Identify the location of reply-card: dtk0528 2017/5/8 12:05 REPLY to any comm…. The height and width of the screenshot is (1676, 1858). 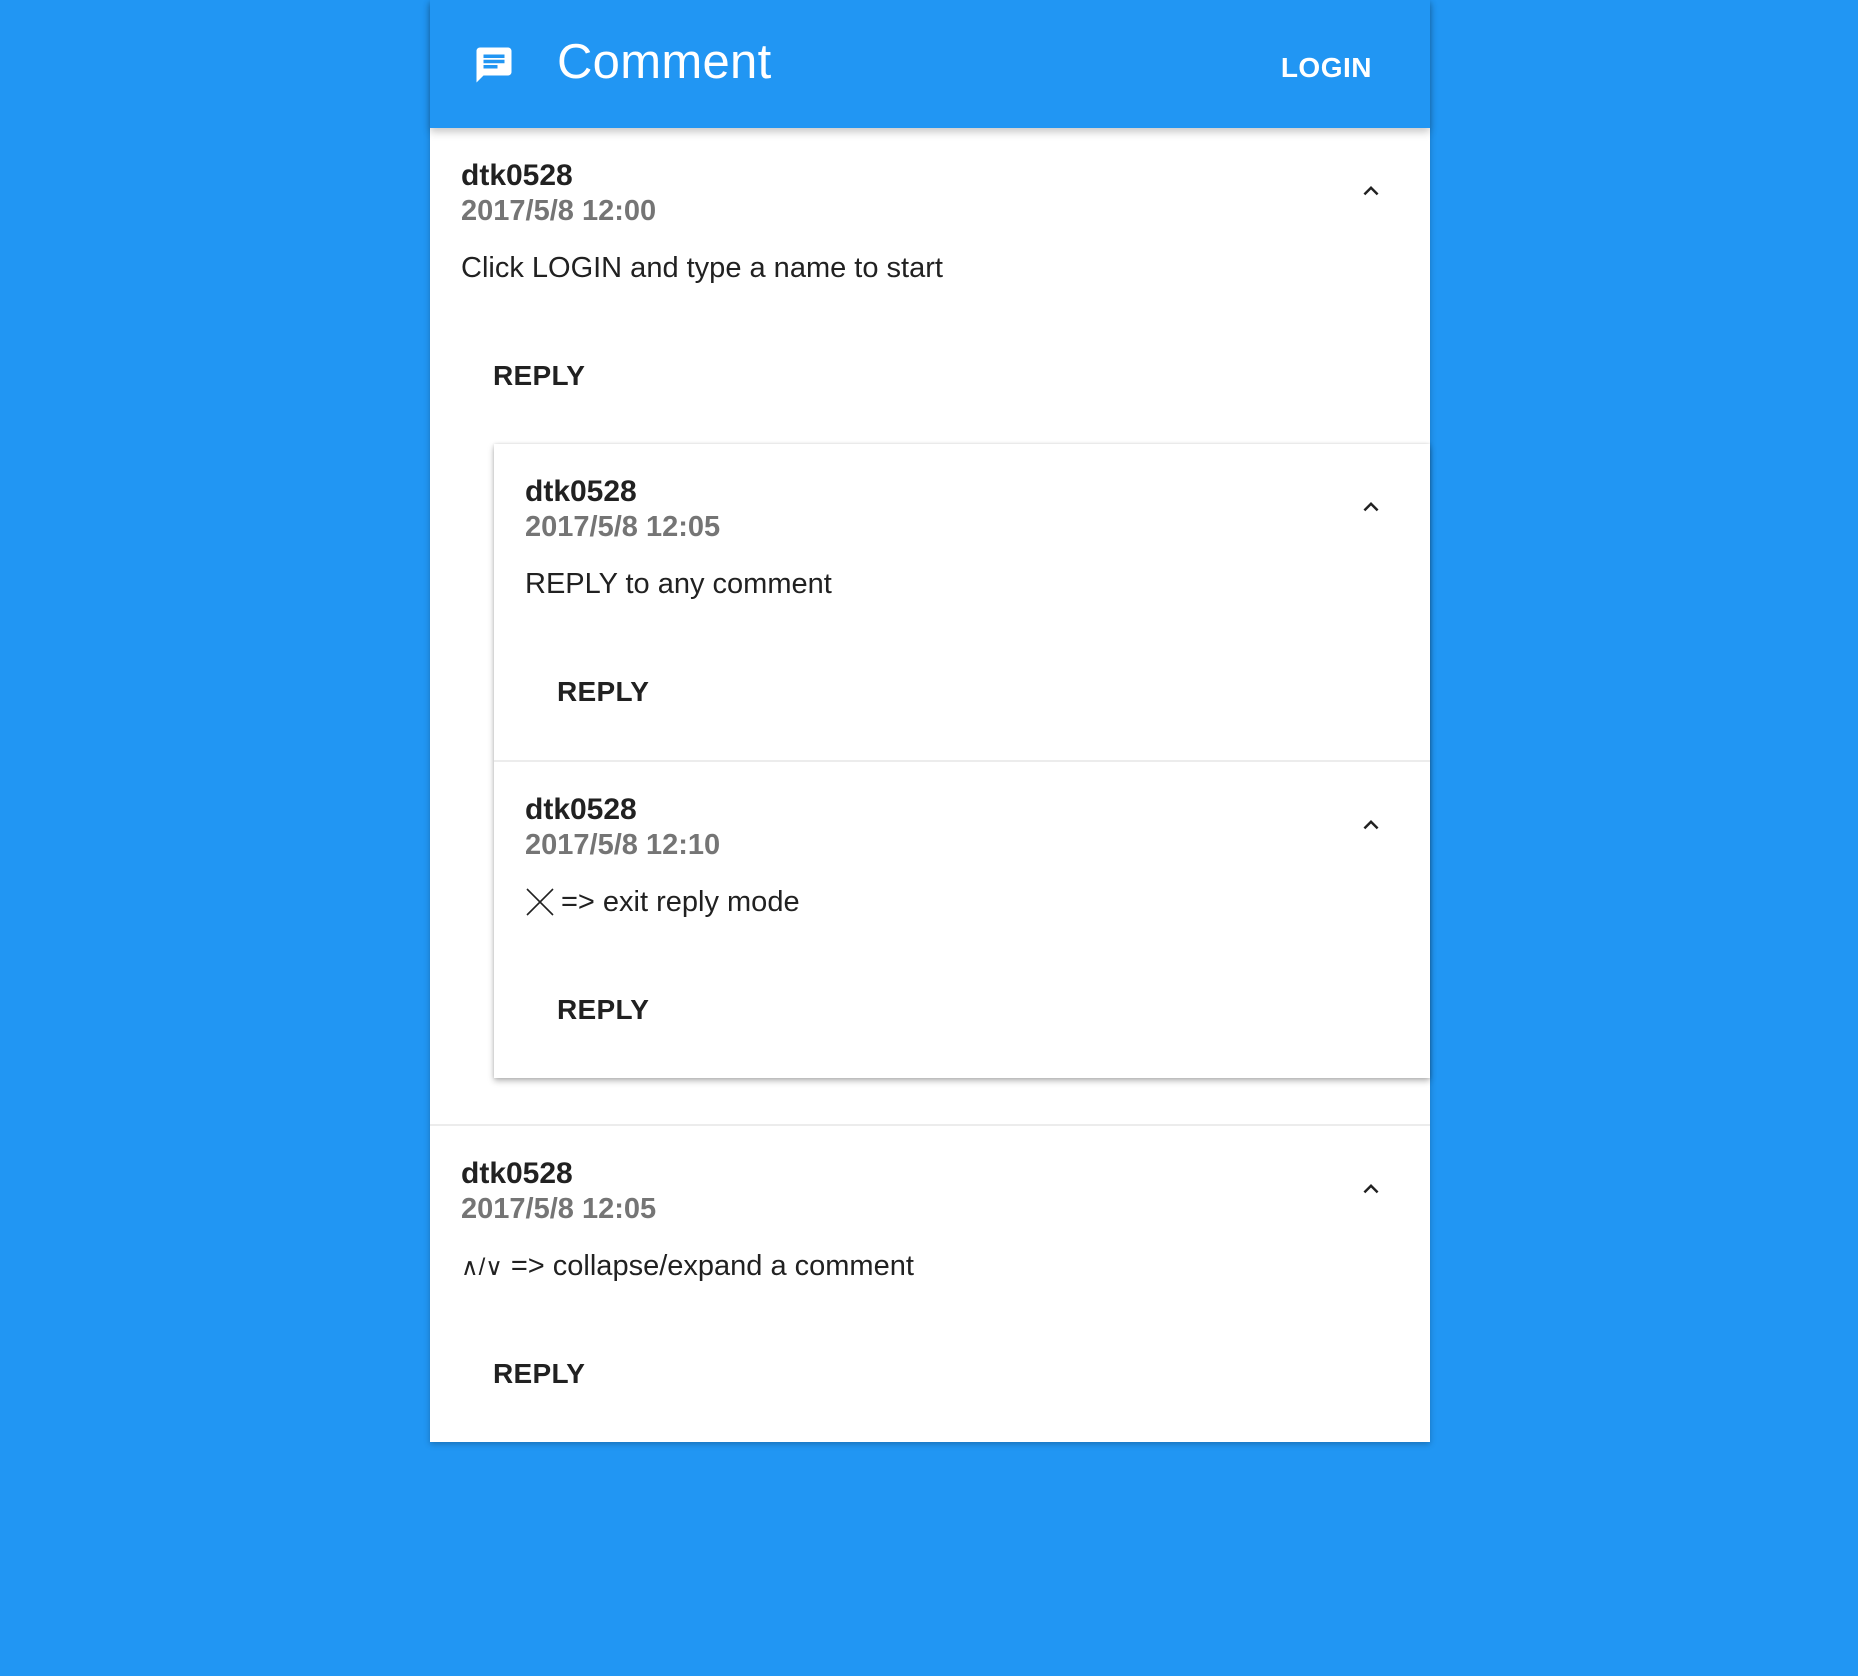
(962, 602).